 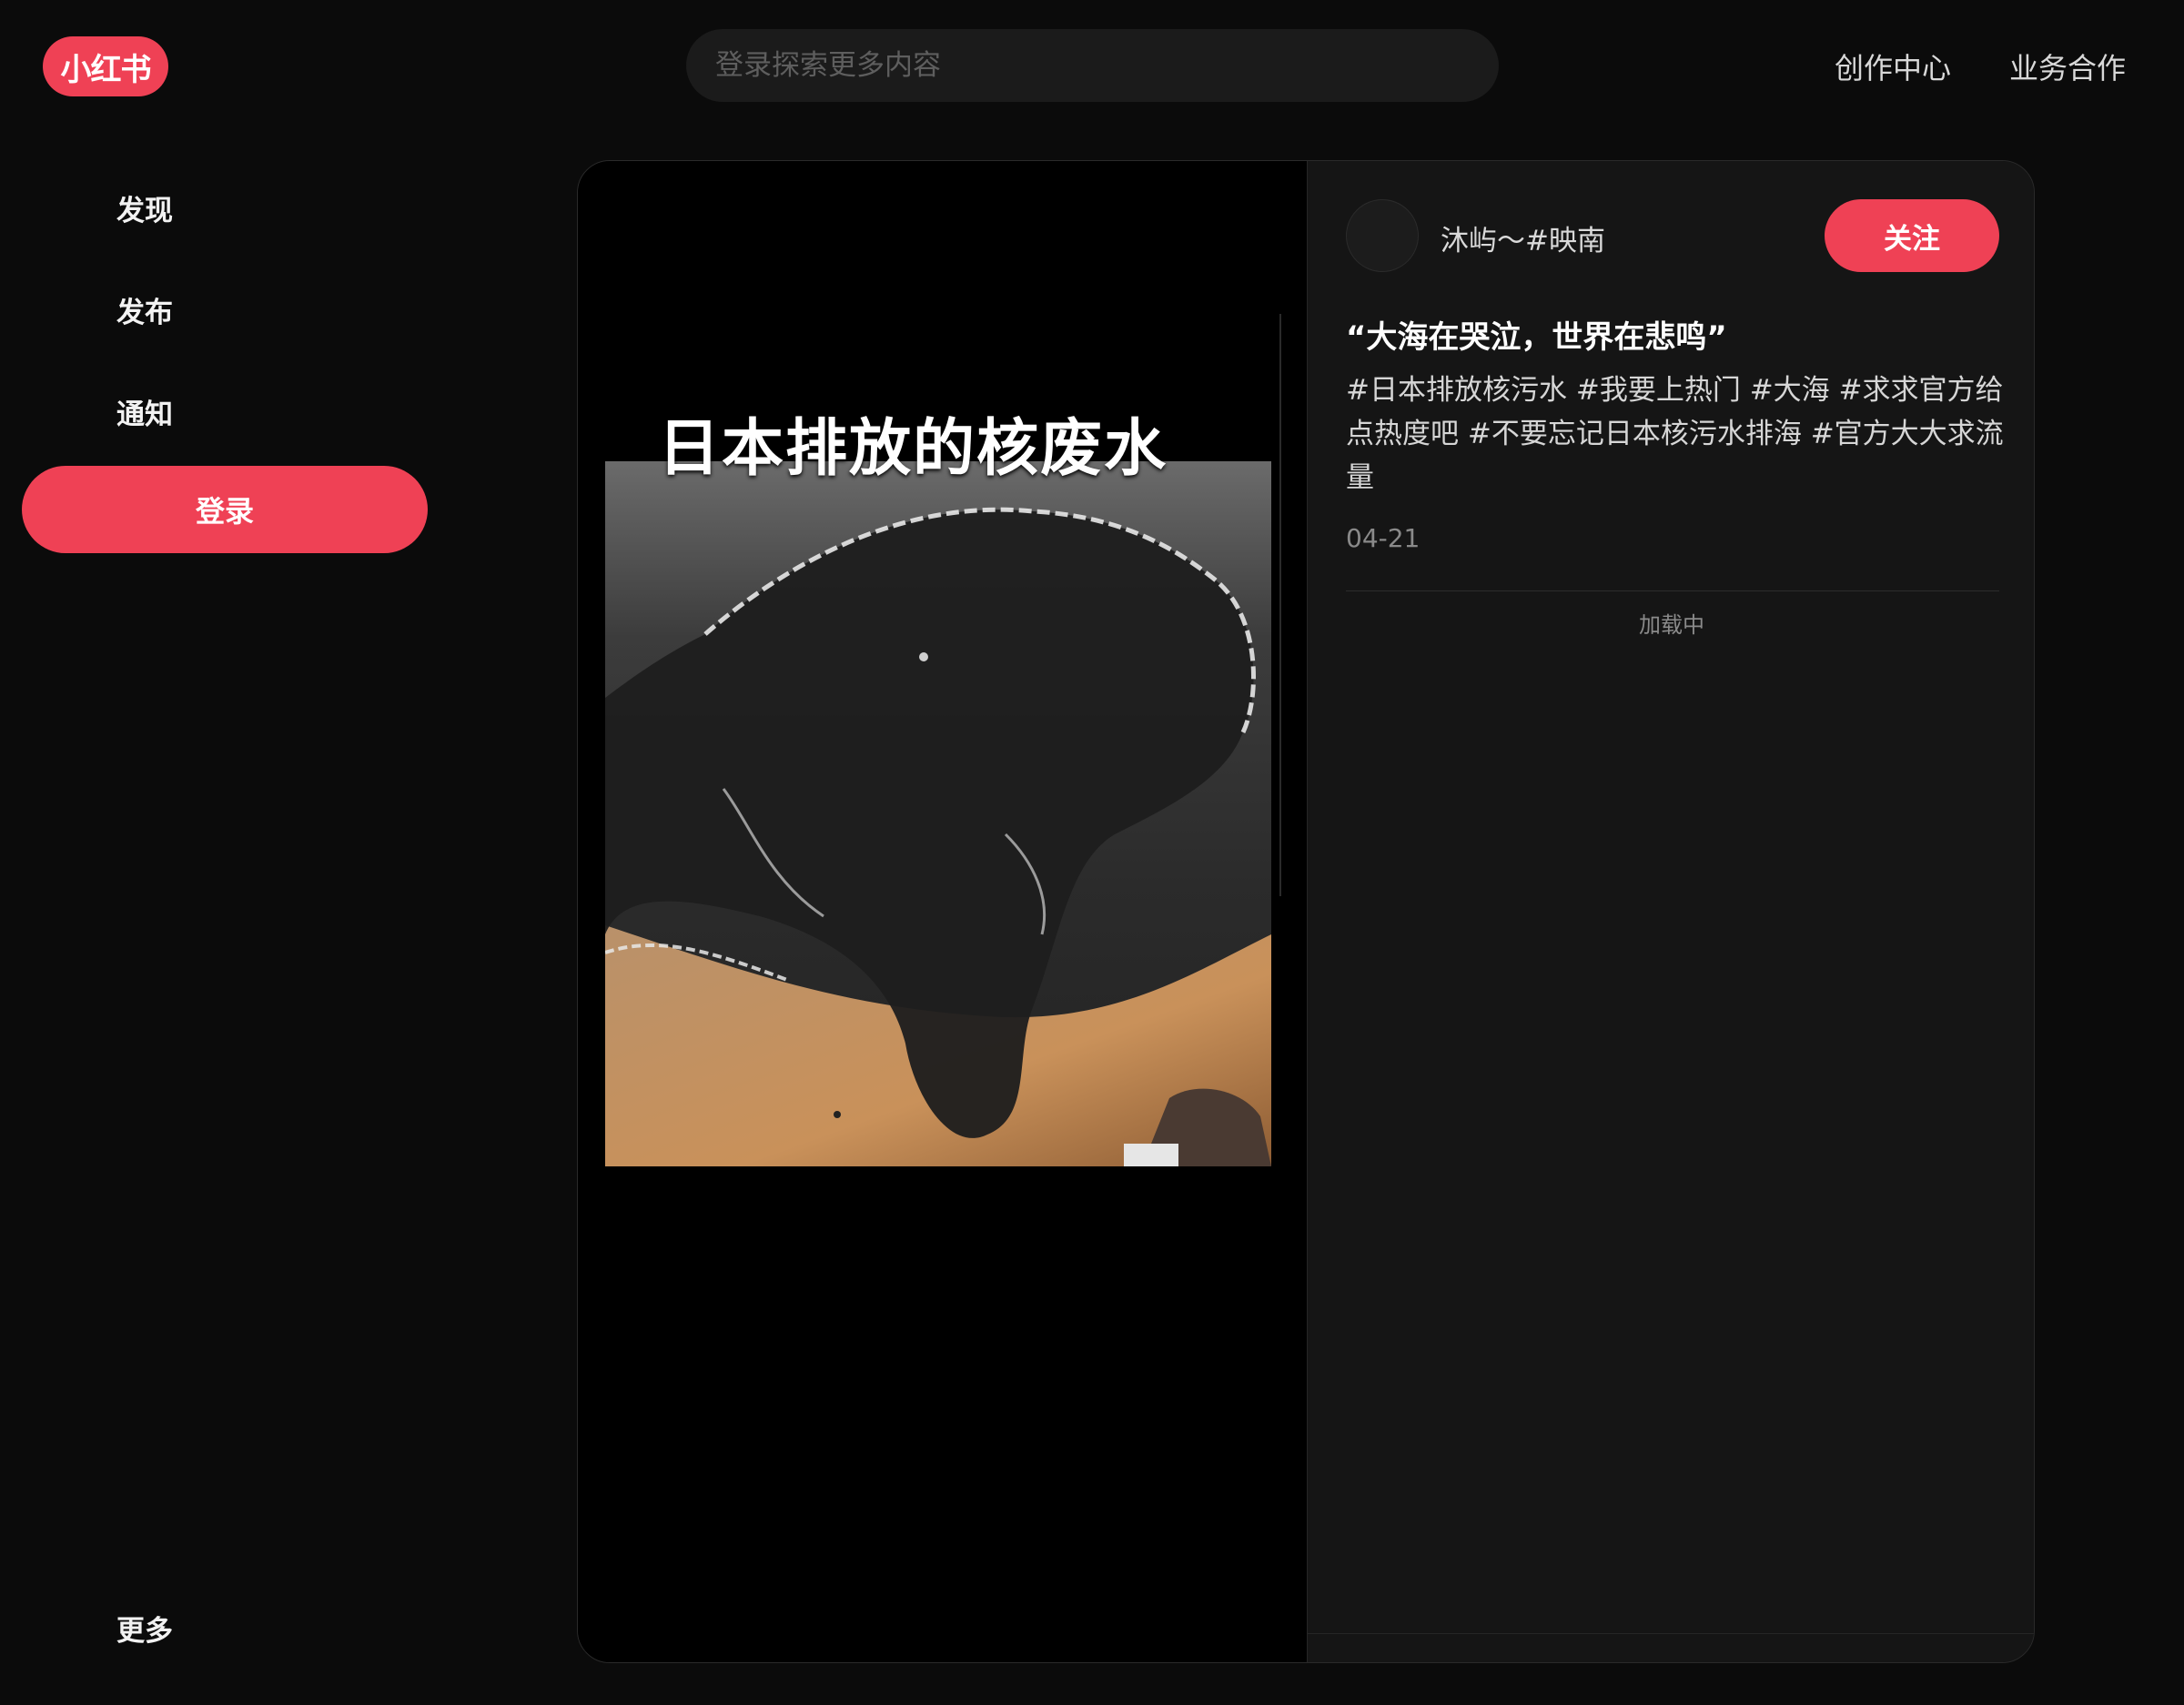 I want to click on hashtag-link: #日本排放核污水, so click(x=1457, y=390).